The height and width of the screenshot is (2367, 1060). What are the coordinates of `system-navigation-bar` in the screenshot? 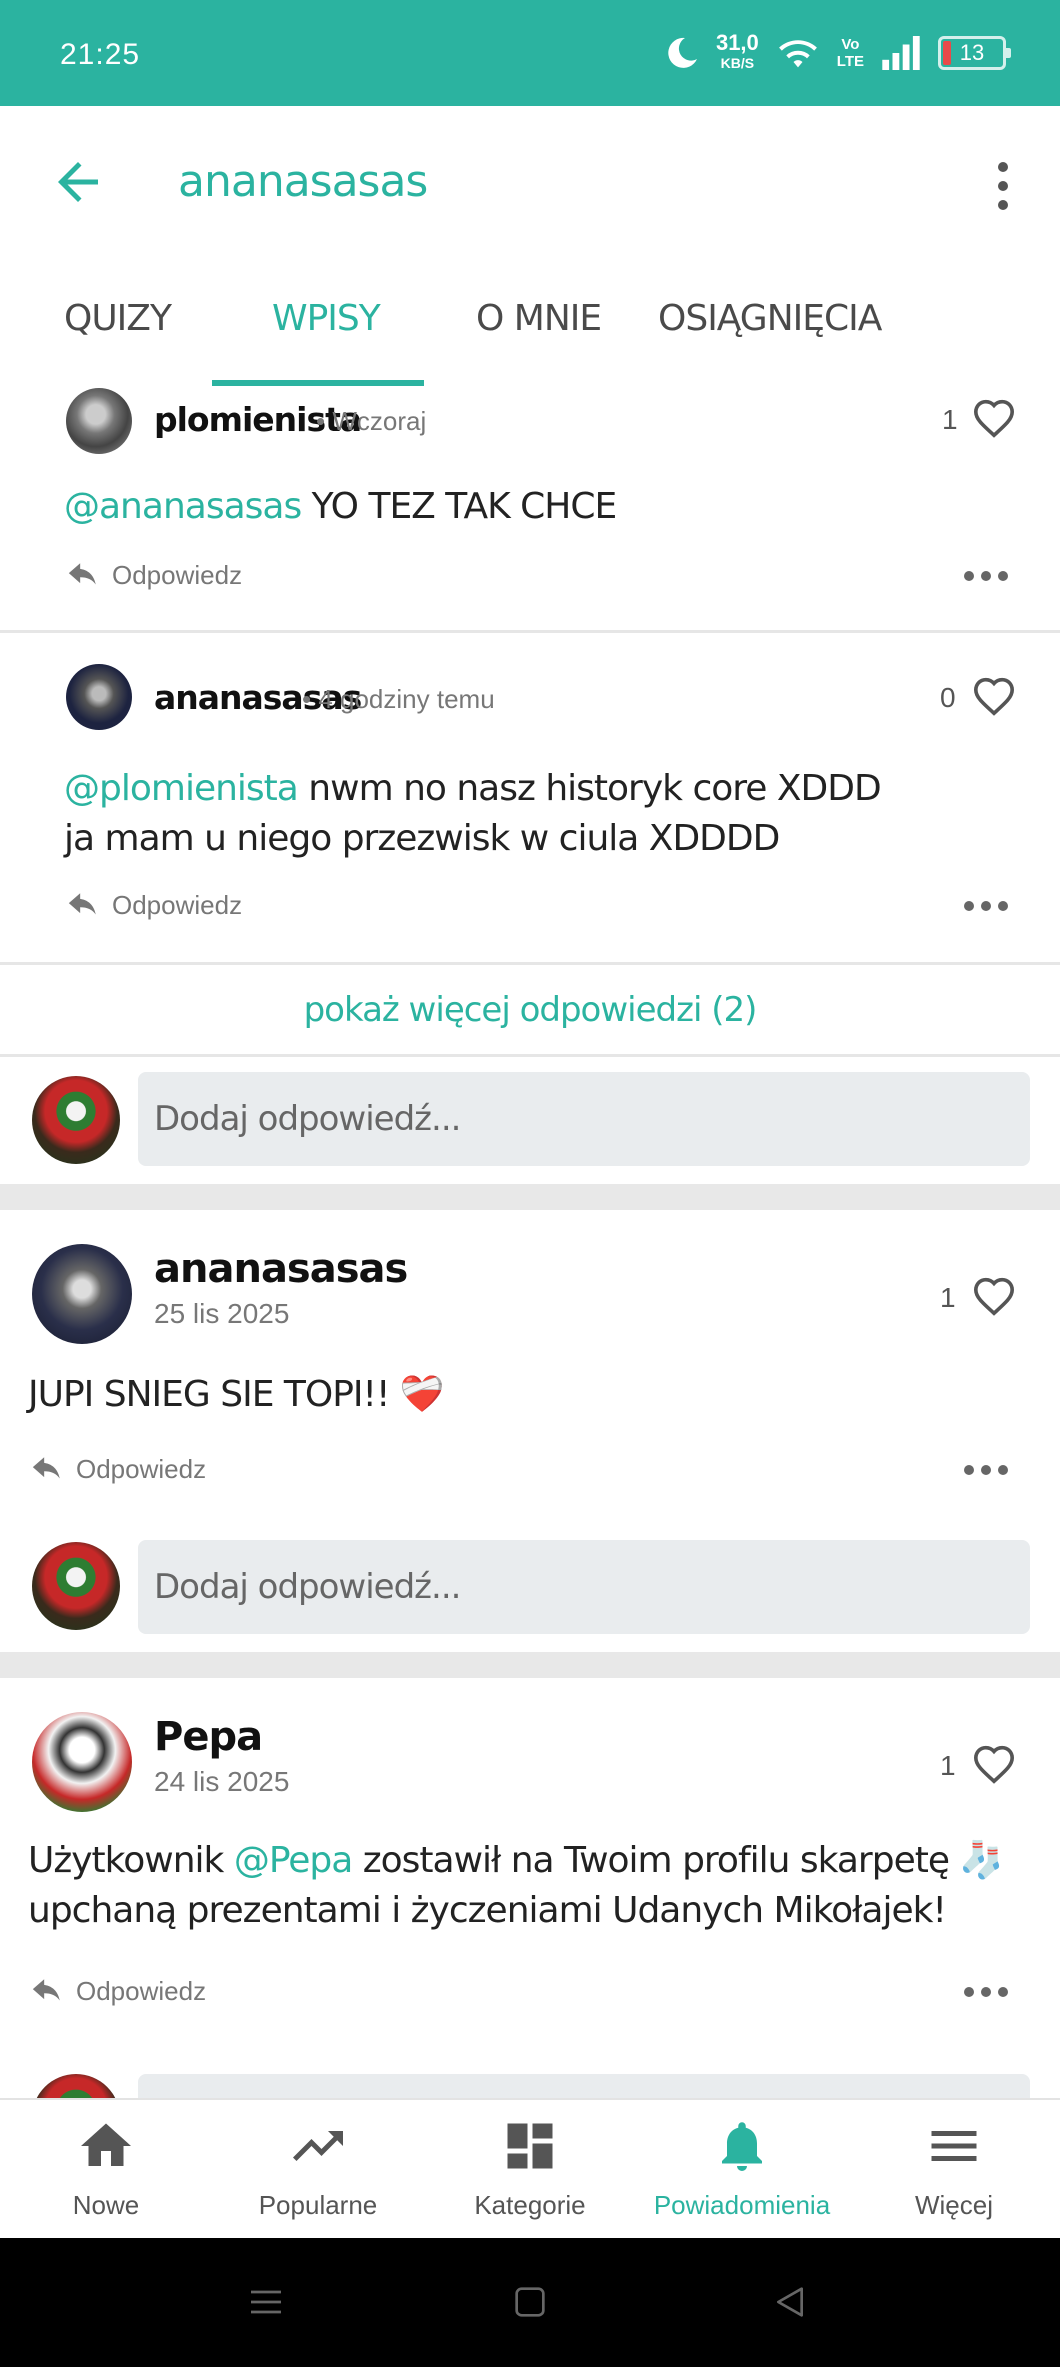 It's located at (530, 2302).